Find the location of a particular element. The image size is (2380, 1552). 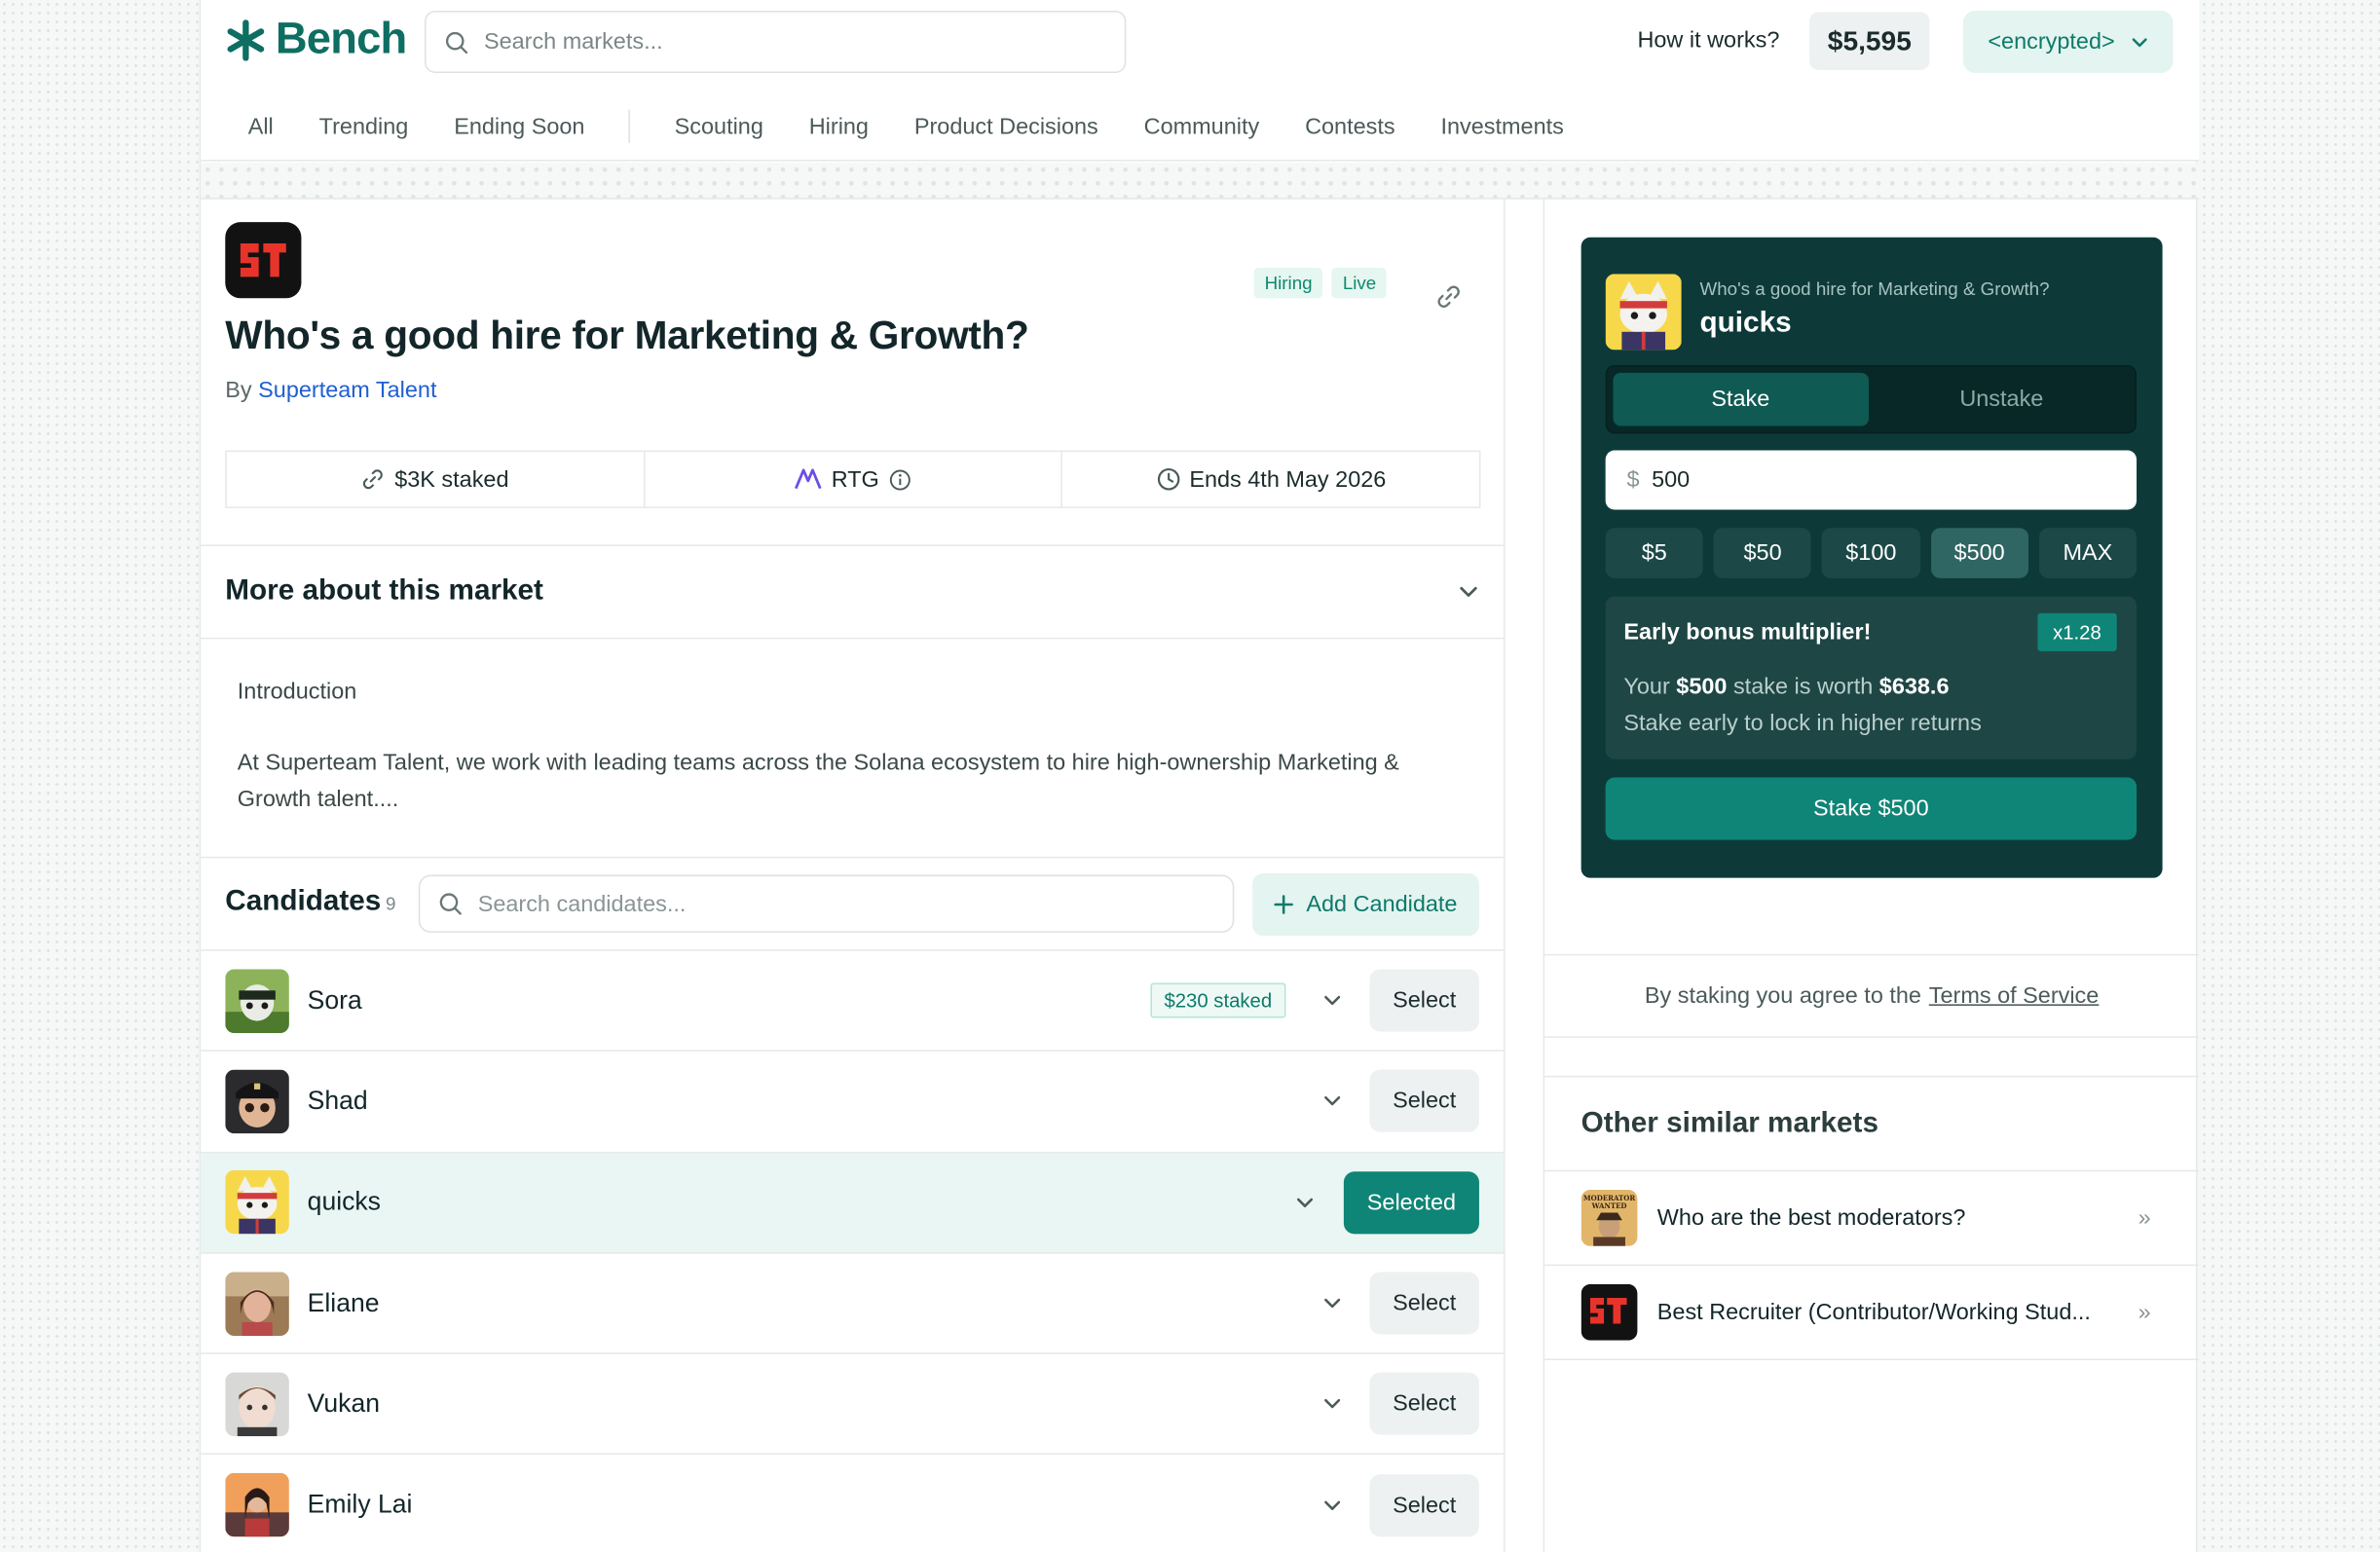

nav-community: Community is located at coordinates (1201, 126).